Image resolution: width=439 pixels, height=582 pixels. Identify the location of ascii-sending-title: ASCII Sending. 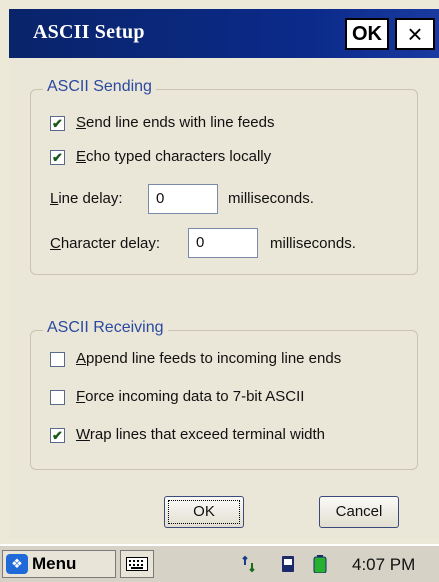
(99, 87).